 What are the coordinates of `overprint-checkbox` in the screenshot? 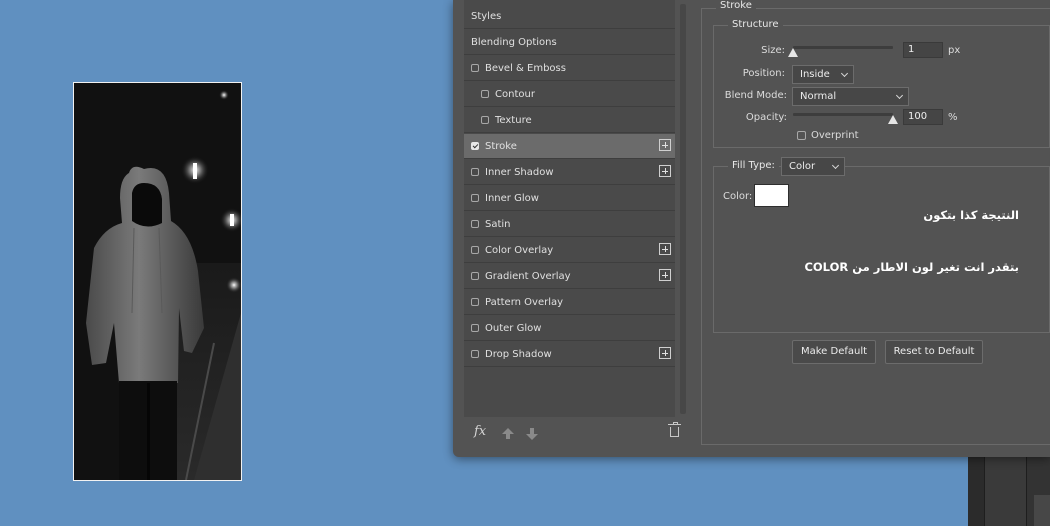 It's located at (801, 135).